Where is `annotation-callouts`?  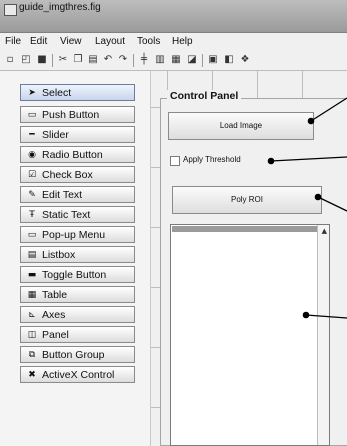
annotation-callouts is located at coordinates (307, 208).